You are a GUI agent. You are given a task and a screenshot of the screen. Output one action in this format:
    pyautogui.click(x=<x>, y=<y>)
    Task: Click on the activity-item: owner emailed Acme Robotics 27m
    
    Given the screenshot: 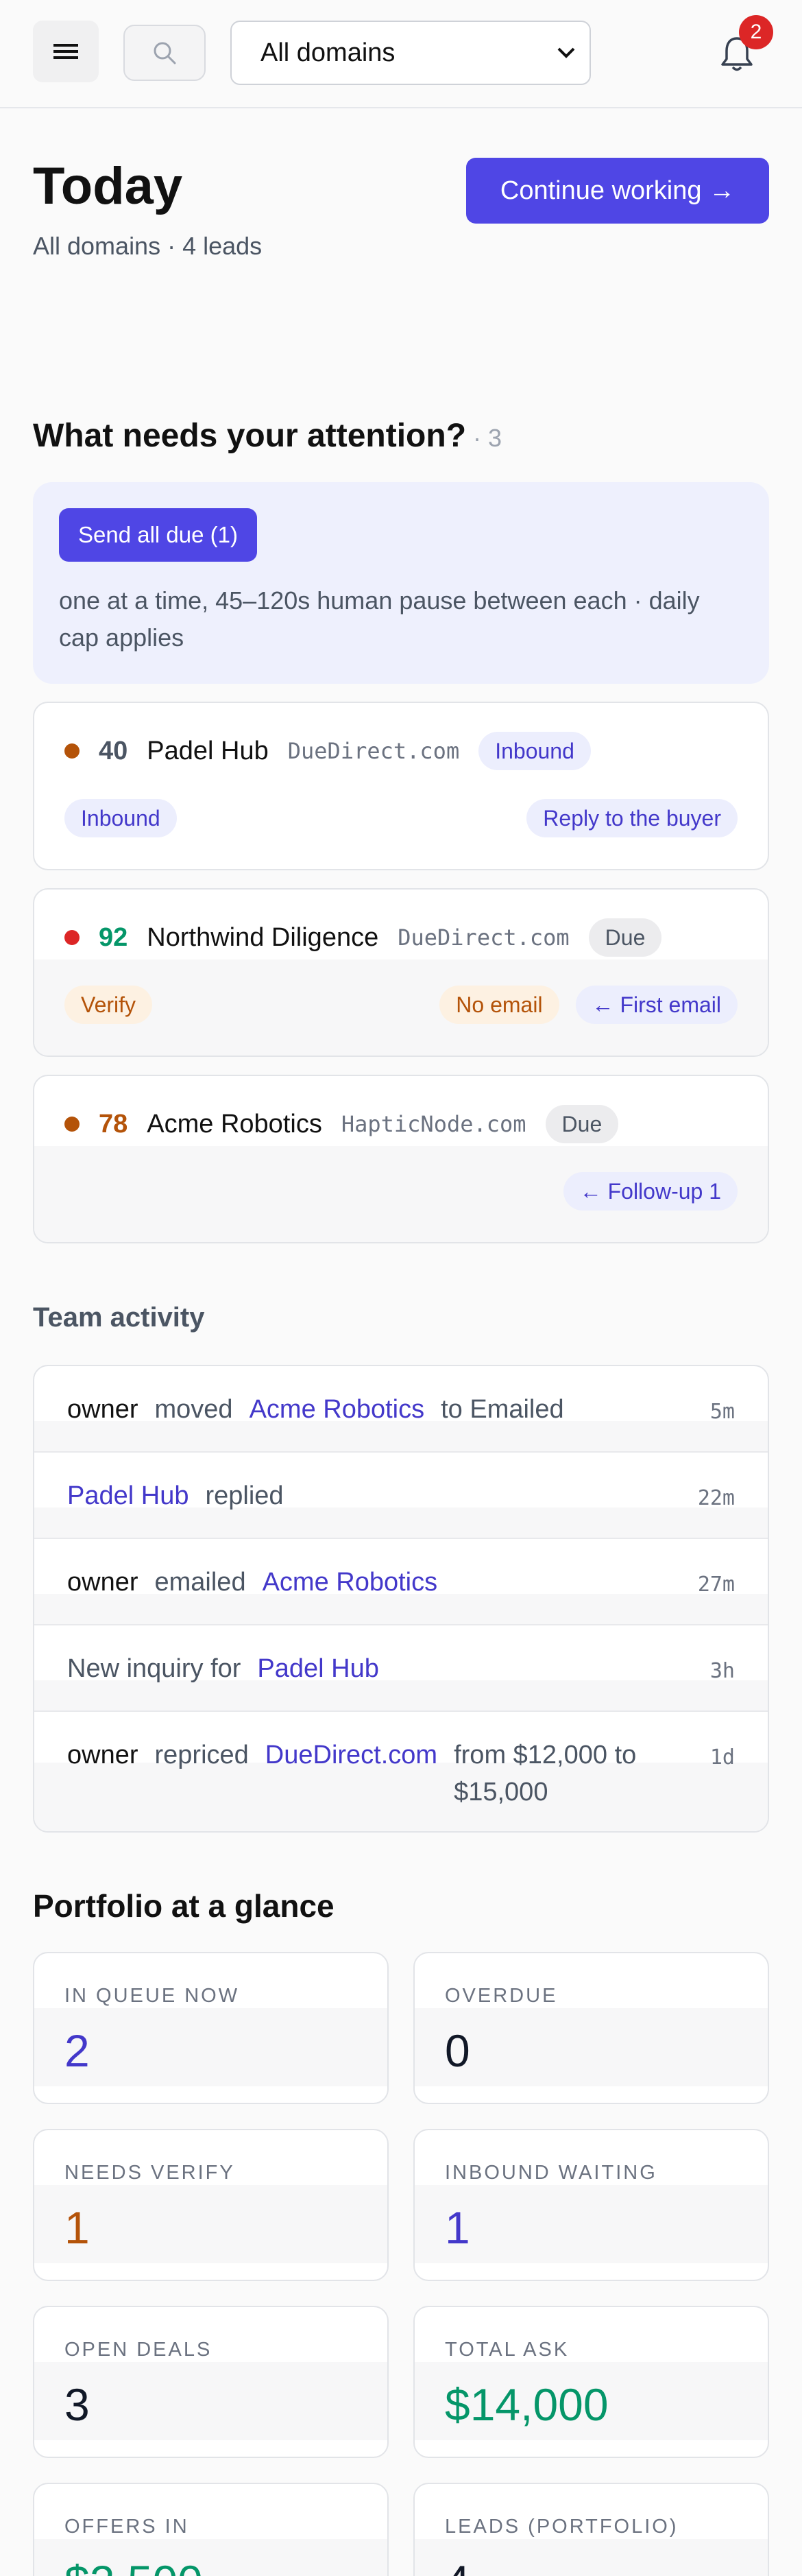 What is the action you would take?
    pyautogui.click(x=401, y=1582)
    